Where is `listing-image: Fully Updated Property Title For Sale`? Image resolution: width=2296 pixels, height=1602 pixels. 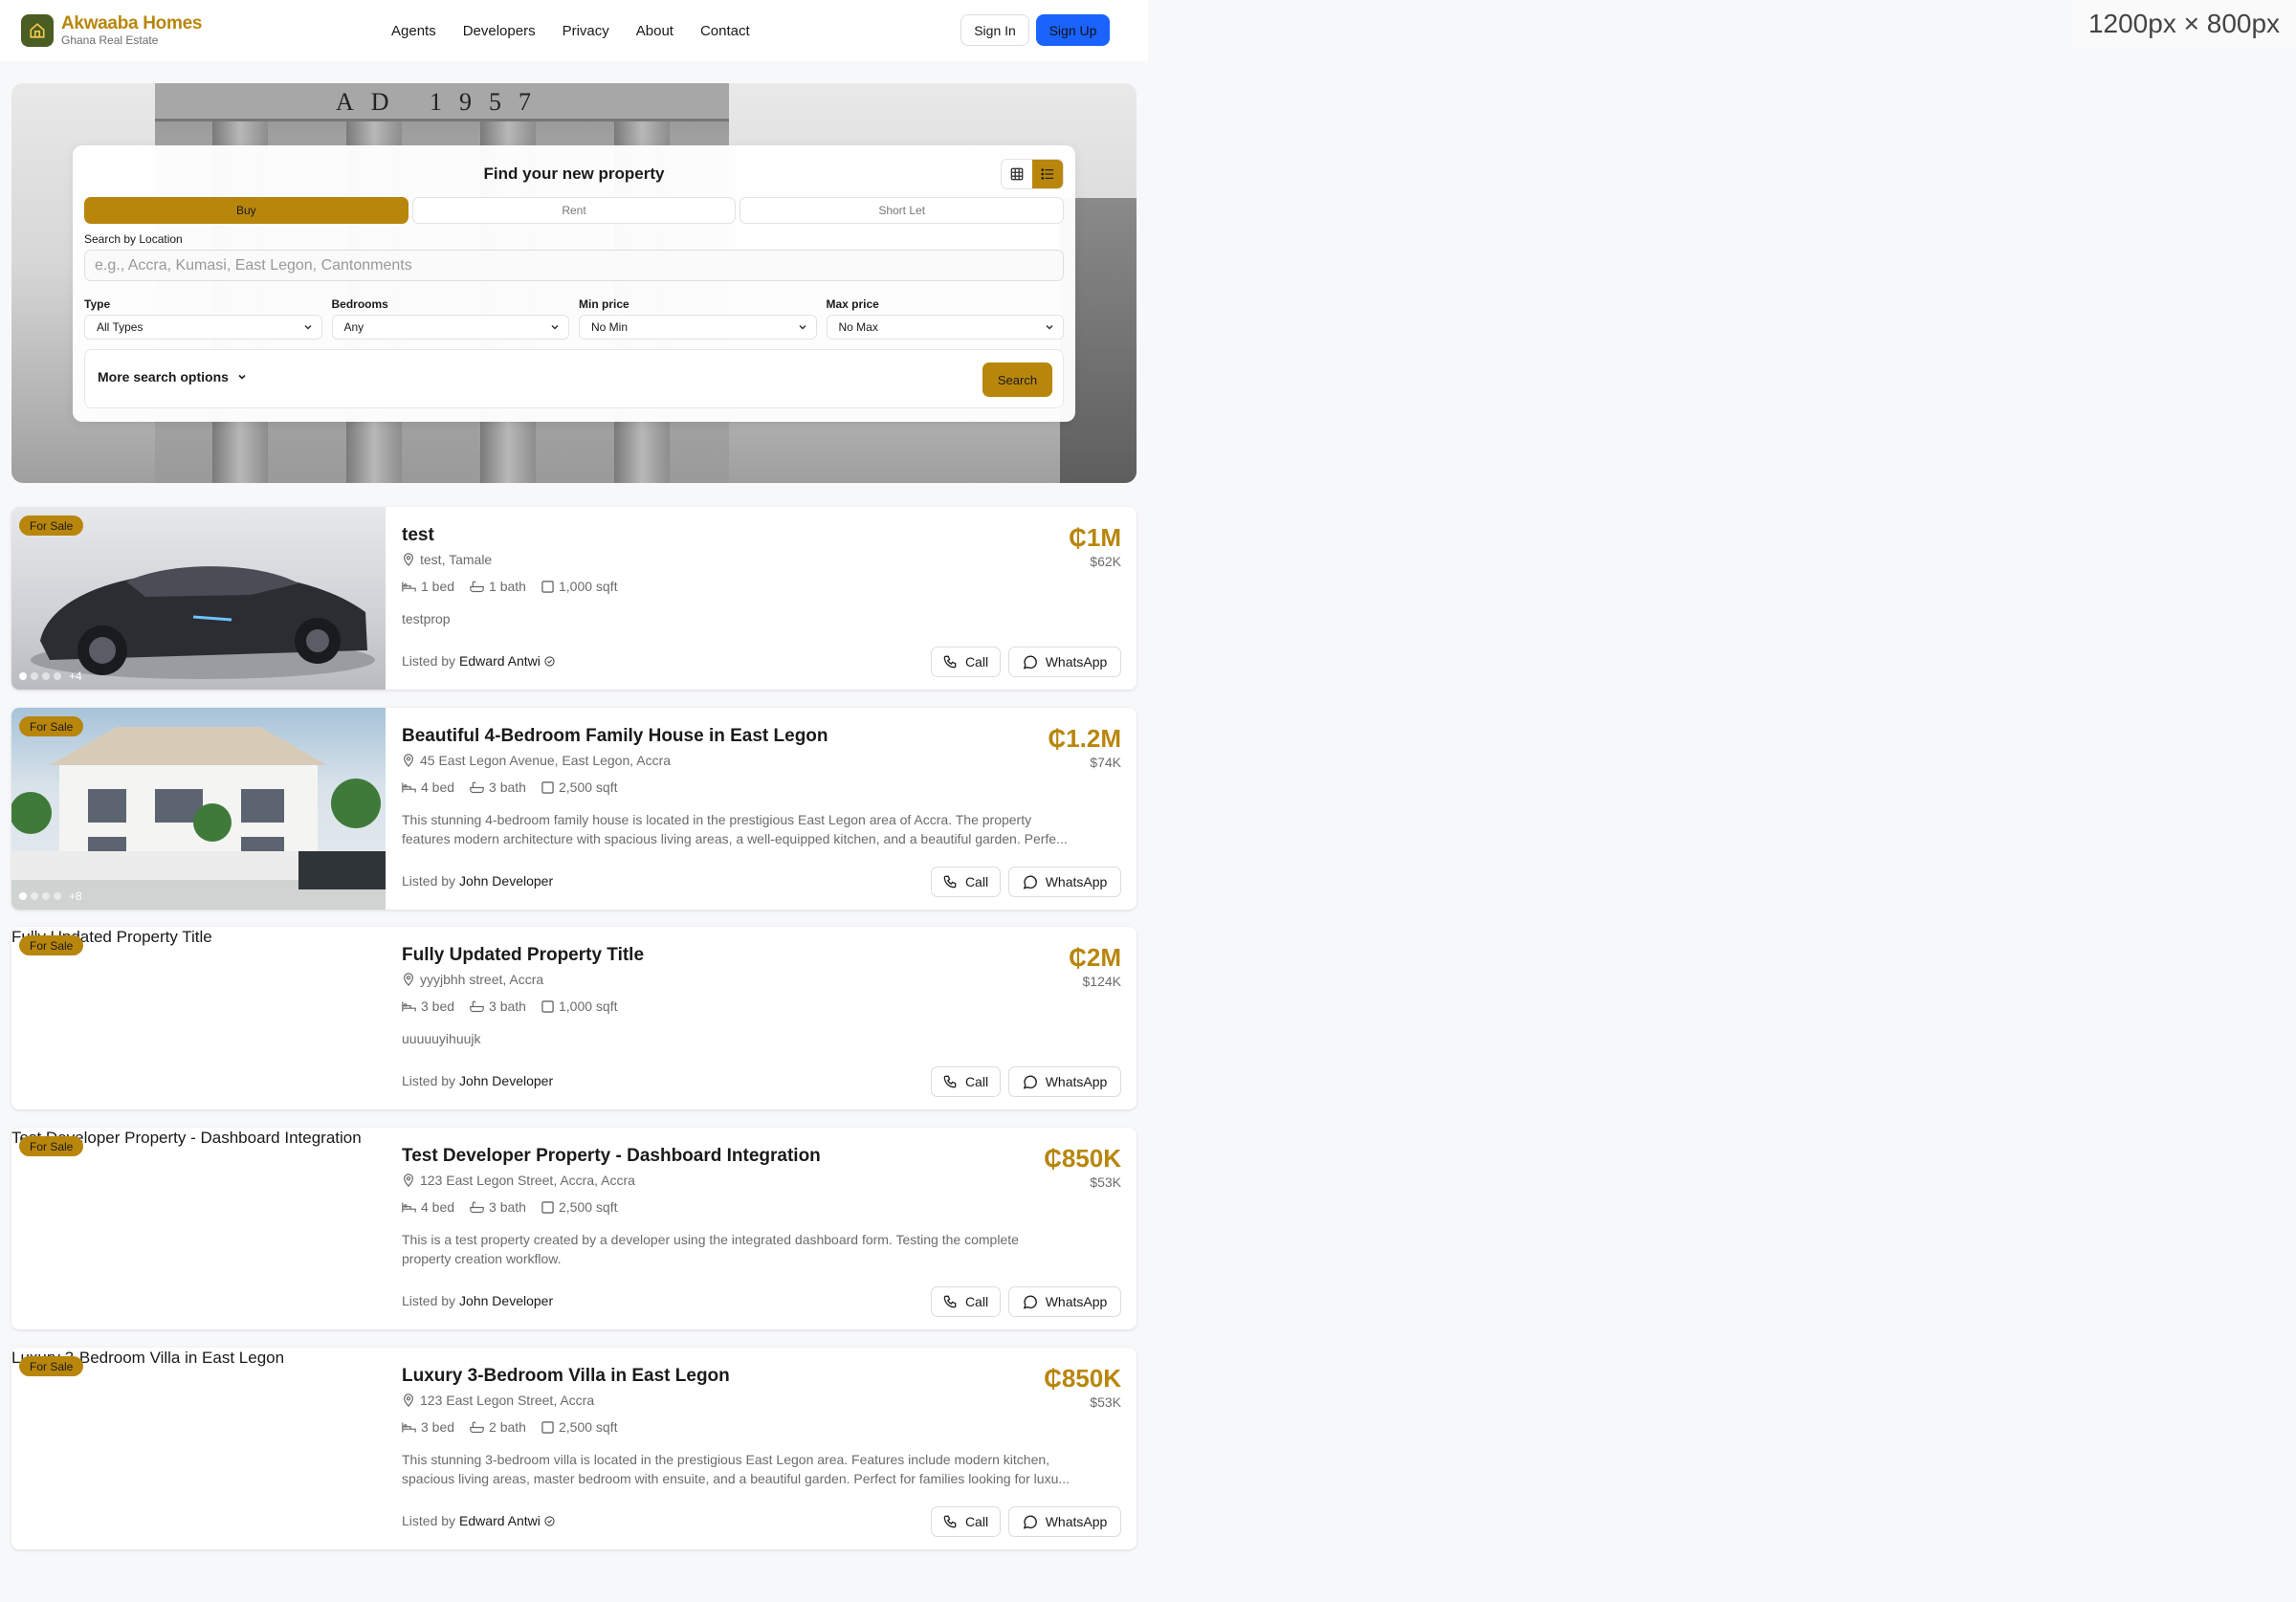 listing-image: Fully Updated Property Title For Sale is located at coordinates (199, 1018).